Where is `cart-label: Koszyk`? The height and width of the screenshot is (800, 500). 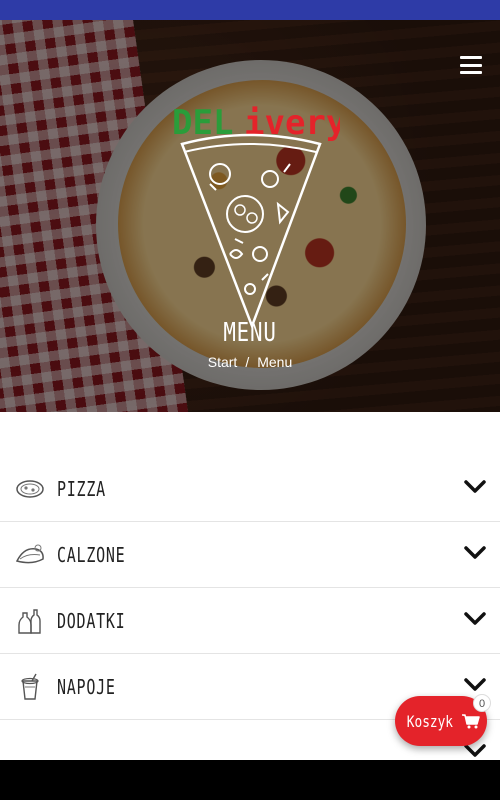
cart-label: Koszyk is located at coordinates (430, 721).